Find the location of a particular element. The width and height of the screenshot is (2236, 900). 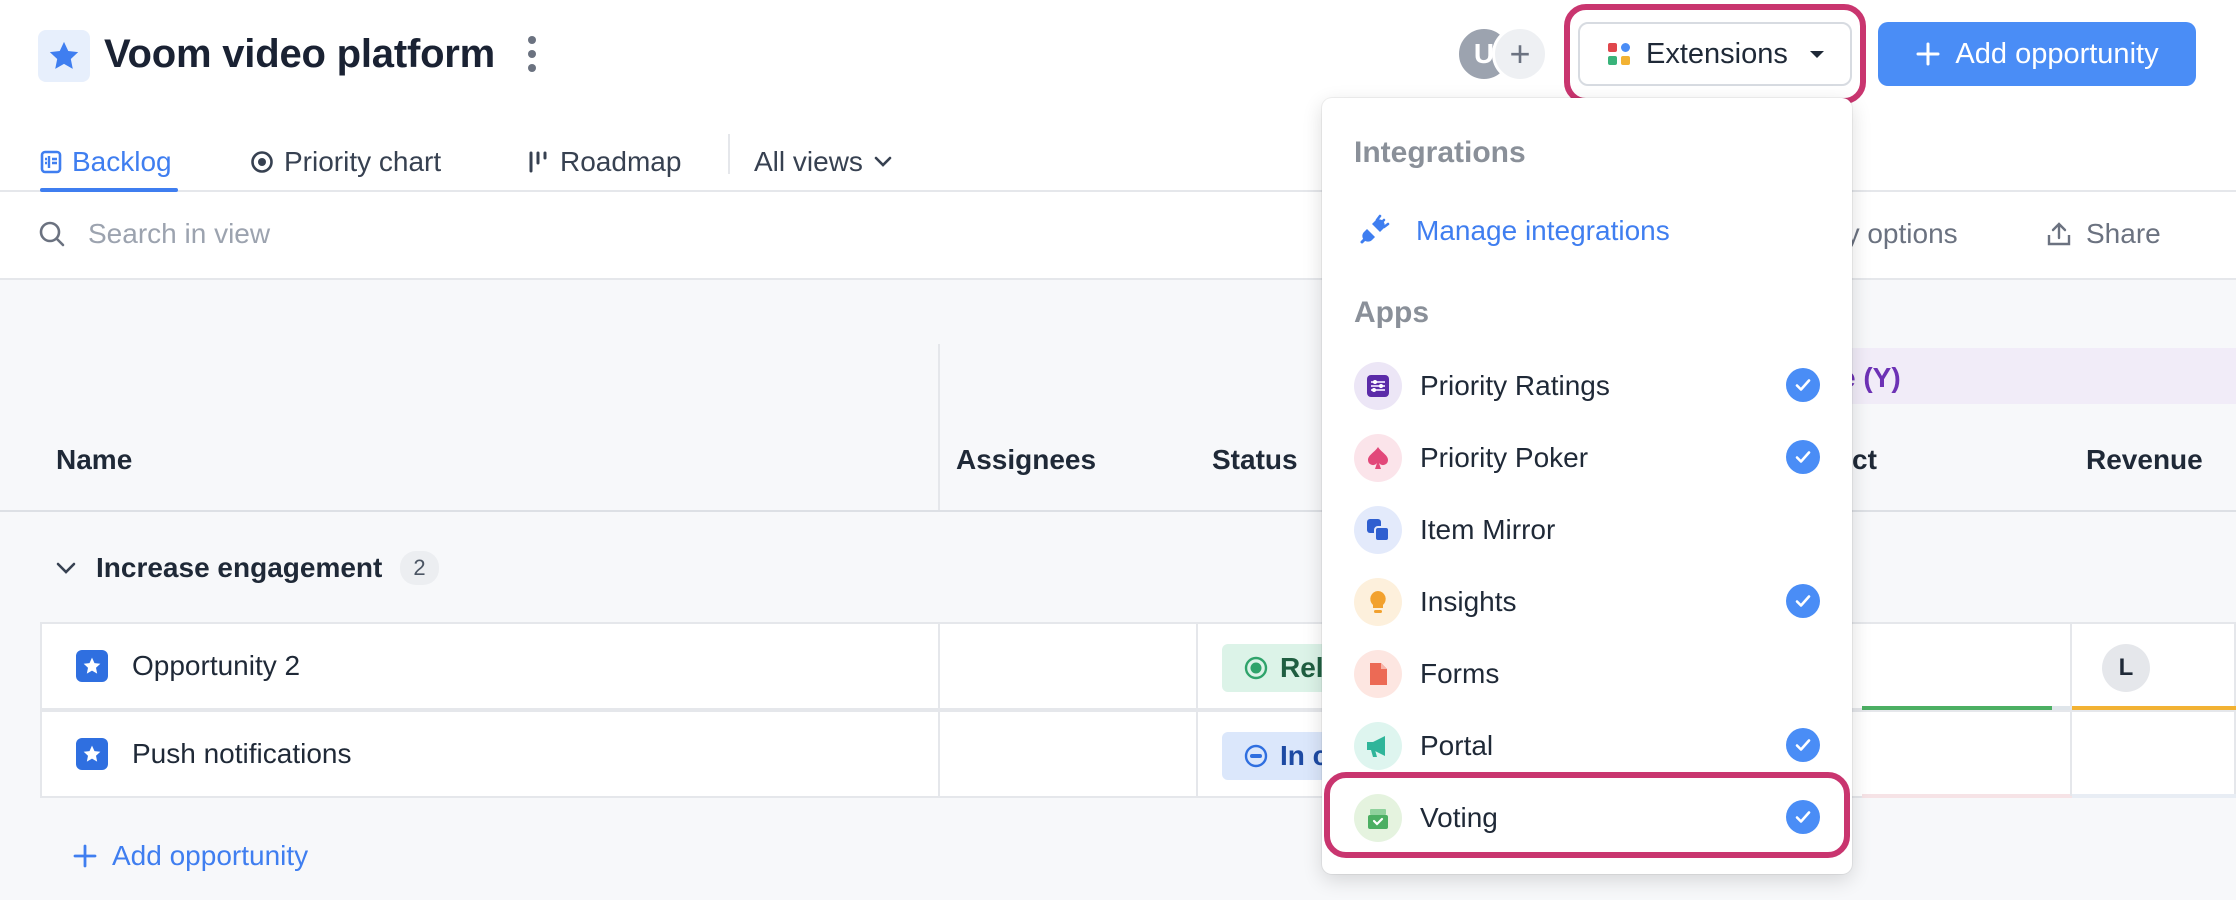

search-icon is located at coordinates (52, 234).